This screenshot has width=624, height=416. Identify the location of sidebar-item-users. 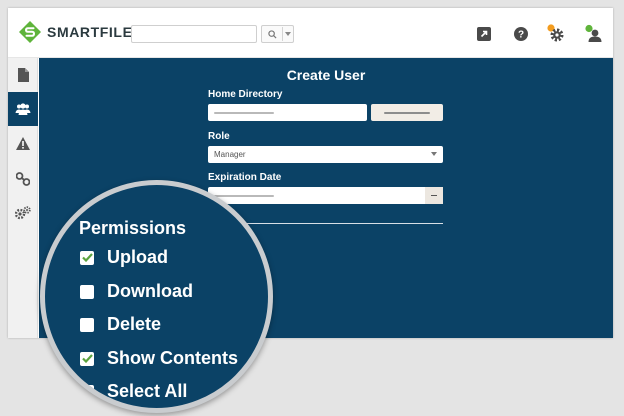
(23, 109).